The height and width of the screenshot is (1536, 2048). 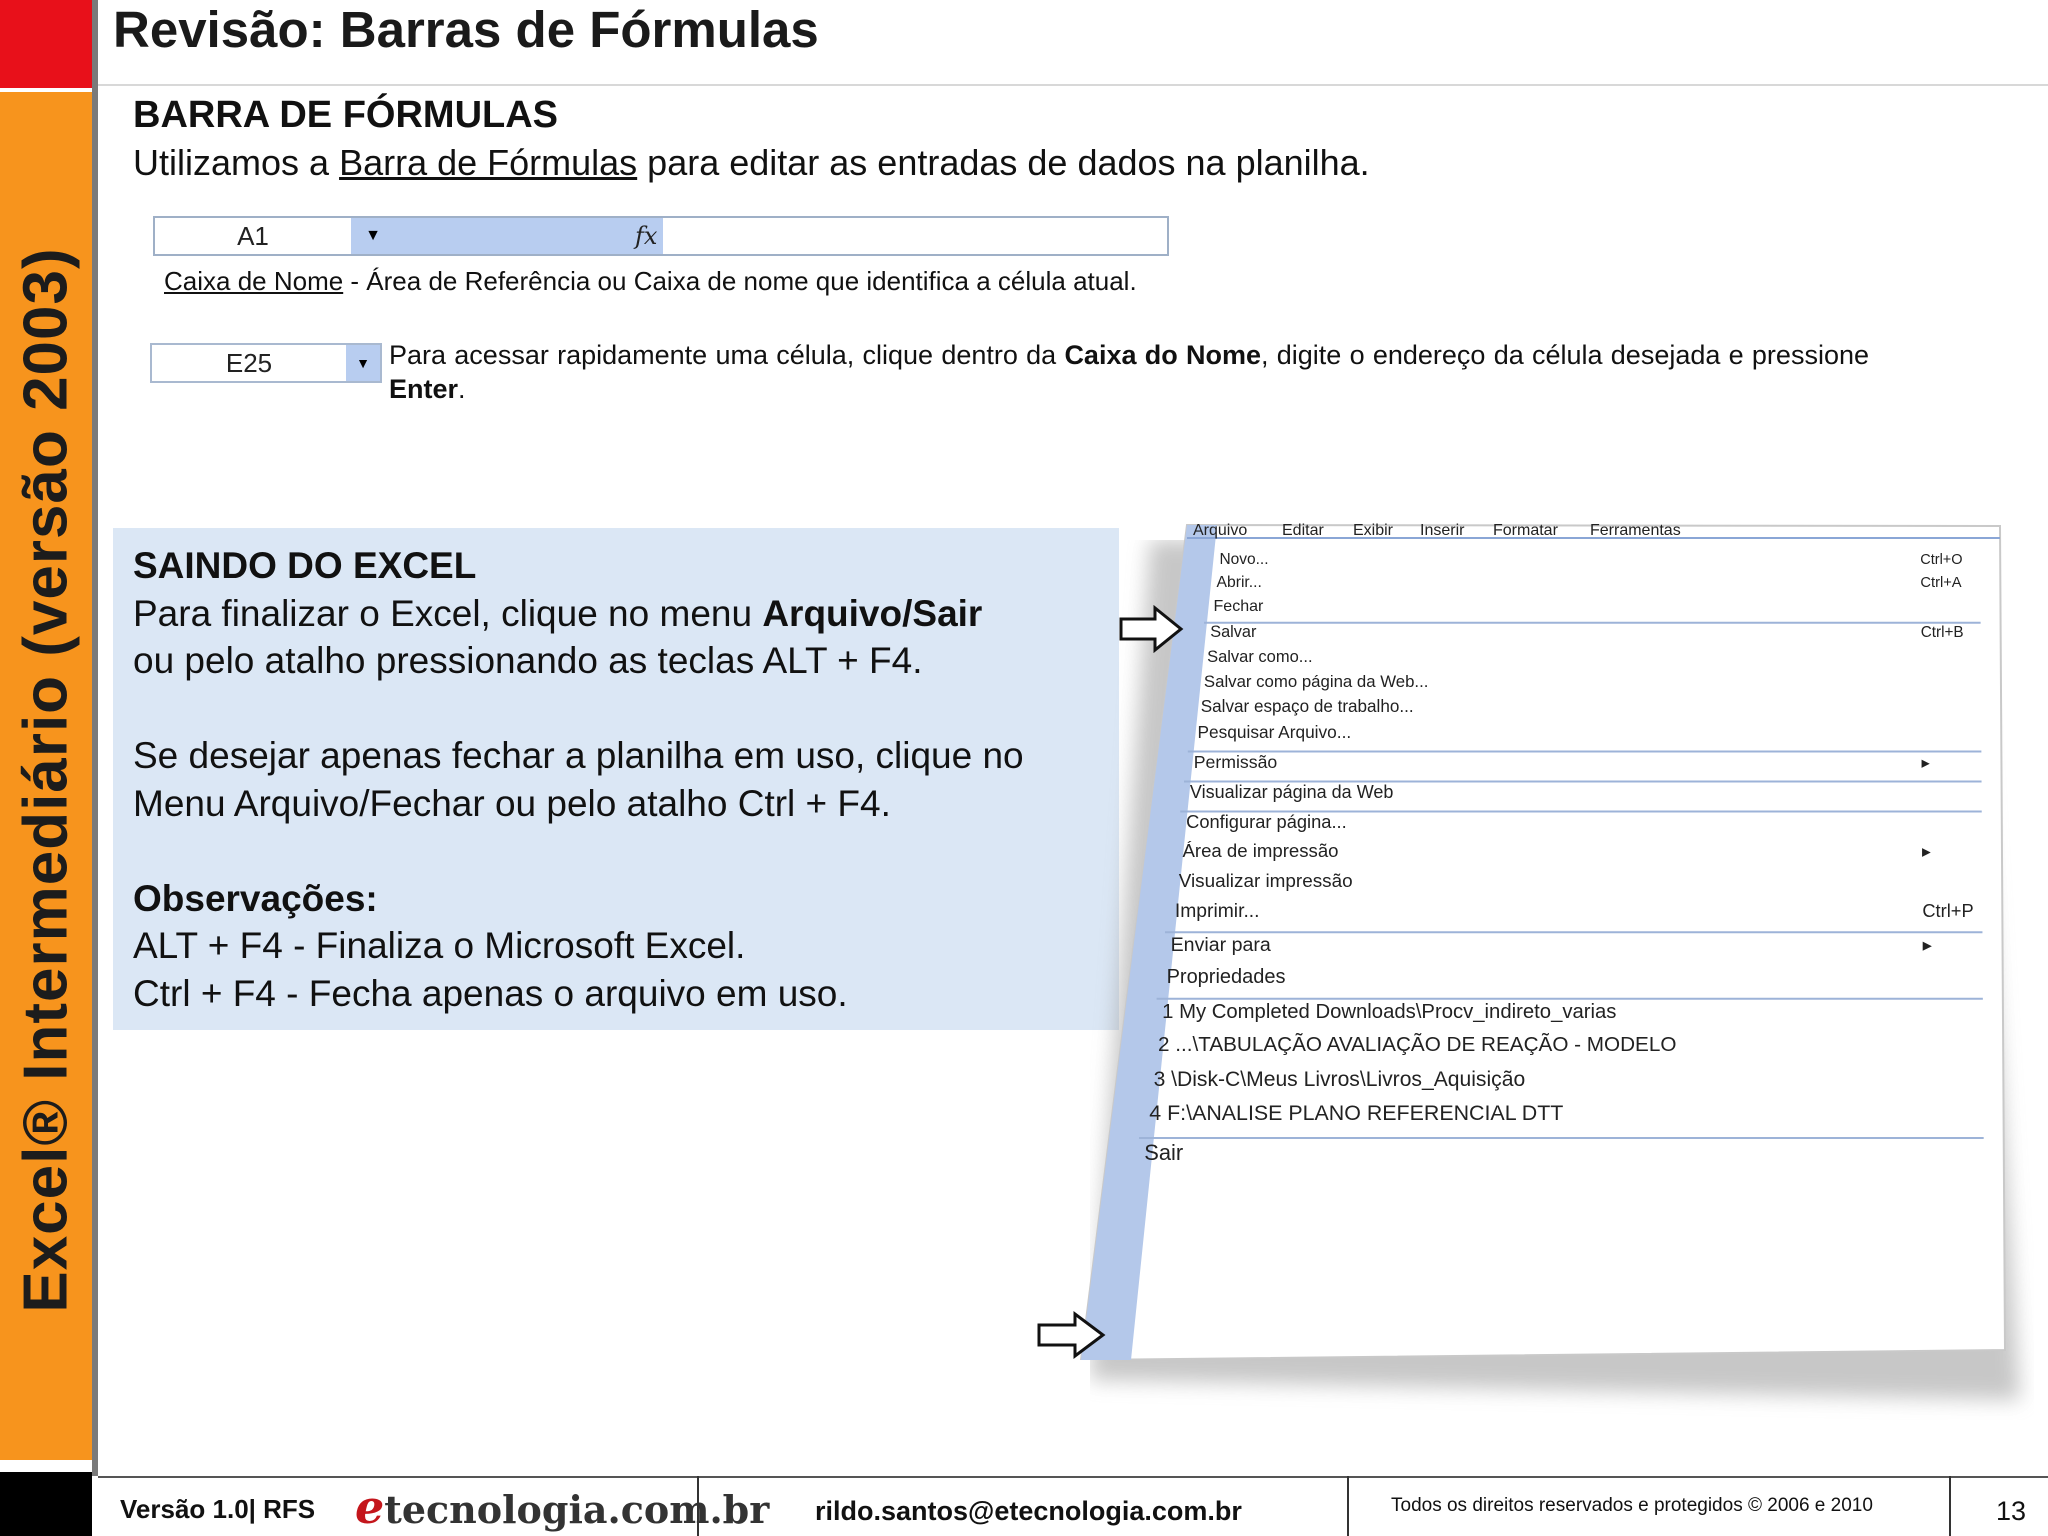 What do you see at coordinates (439, 945) in the screenshot?
I see `observation-alt-f4: ALT + F4 - Finaliza o Microsoft Excel.` at bounding box center [439, 945].